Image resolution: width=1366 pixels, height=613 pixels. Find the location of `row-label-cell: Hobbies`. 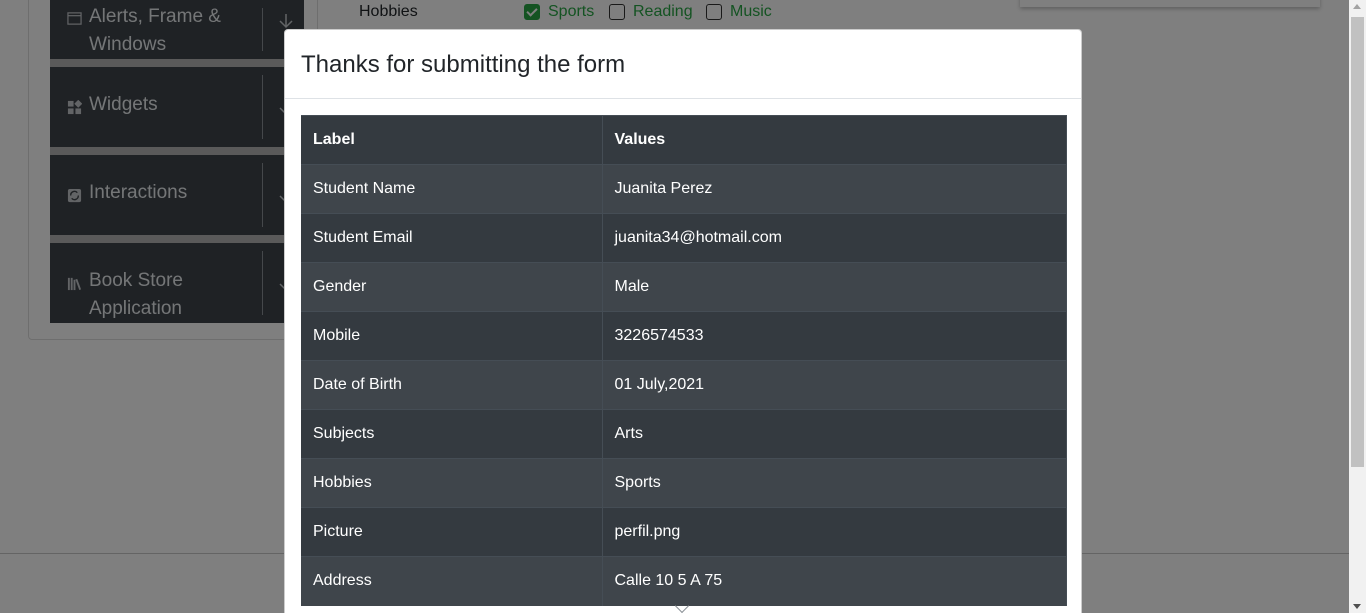

row-label-cell: Hobbies is located at coordinates (452, 483).